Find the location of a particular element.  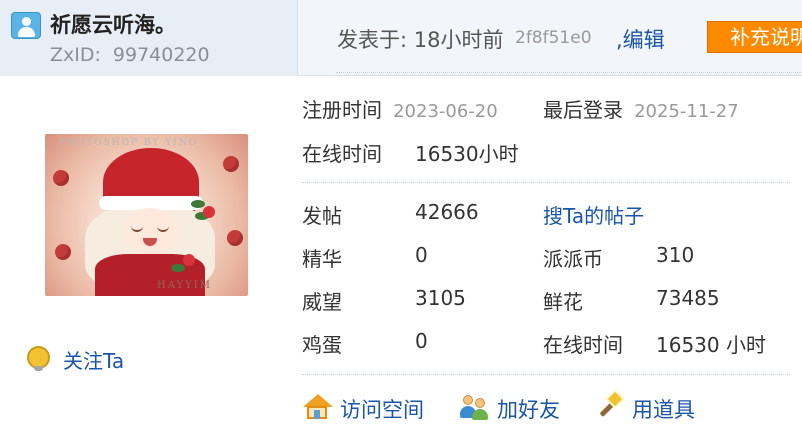

avatar-caption-top: PHOTOSHOP BY YINO is located at coordinates (128, 143).